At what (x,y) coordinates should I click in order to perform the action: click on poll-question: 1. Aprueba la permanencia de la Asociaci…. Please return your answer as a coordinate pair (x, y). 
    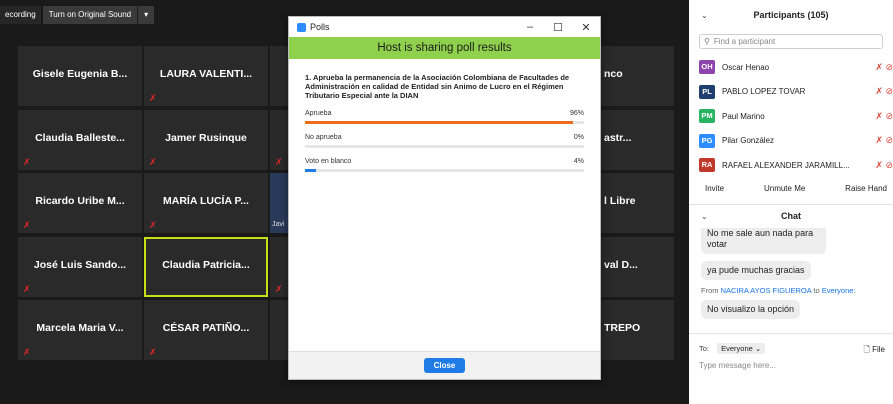
    Looking at the image, I should click on (437, 86).